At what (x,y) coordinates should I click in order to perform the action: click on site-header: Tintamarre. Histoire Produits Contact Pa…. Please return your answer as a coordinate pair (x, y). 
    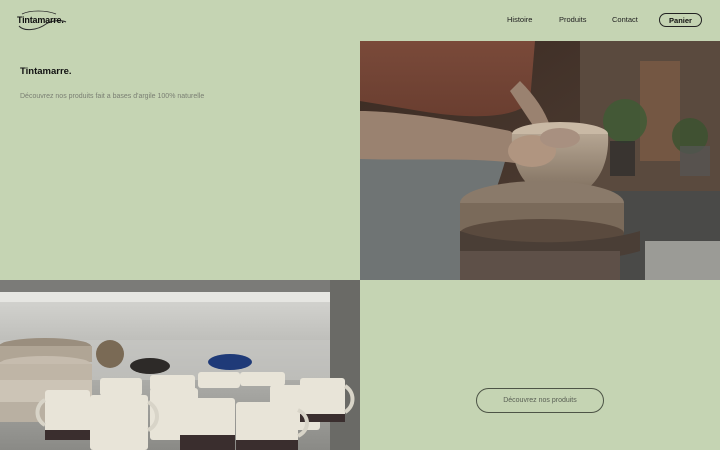
    Looking at the image, I should click on (360, 20).